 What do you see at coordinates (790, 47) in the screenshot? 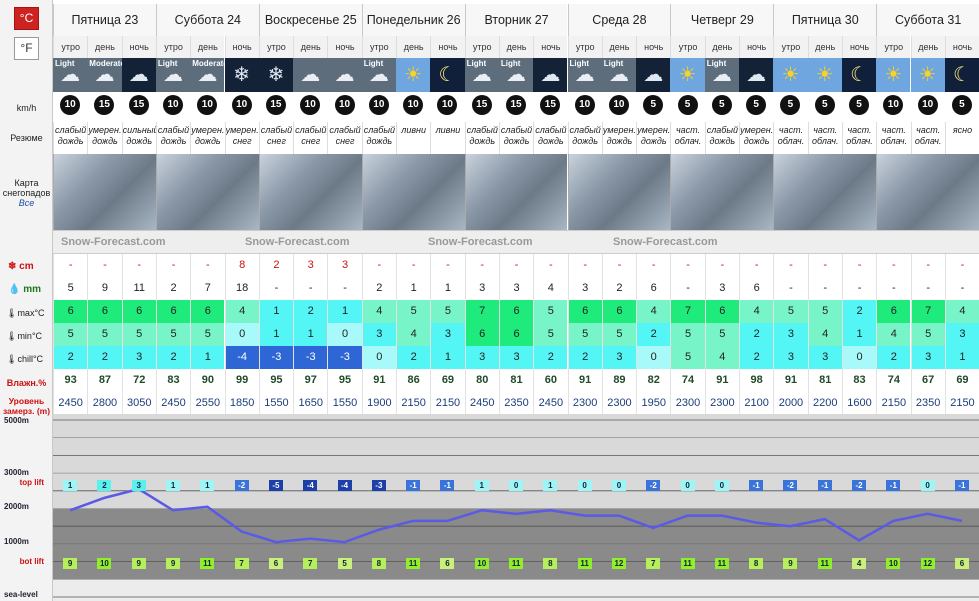
I see `day-part: утро` at bounding box center [790, 47].